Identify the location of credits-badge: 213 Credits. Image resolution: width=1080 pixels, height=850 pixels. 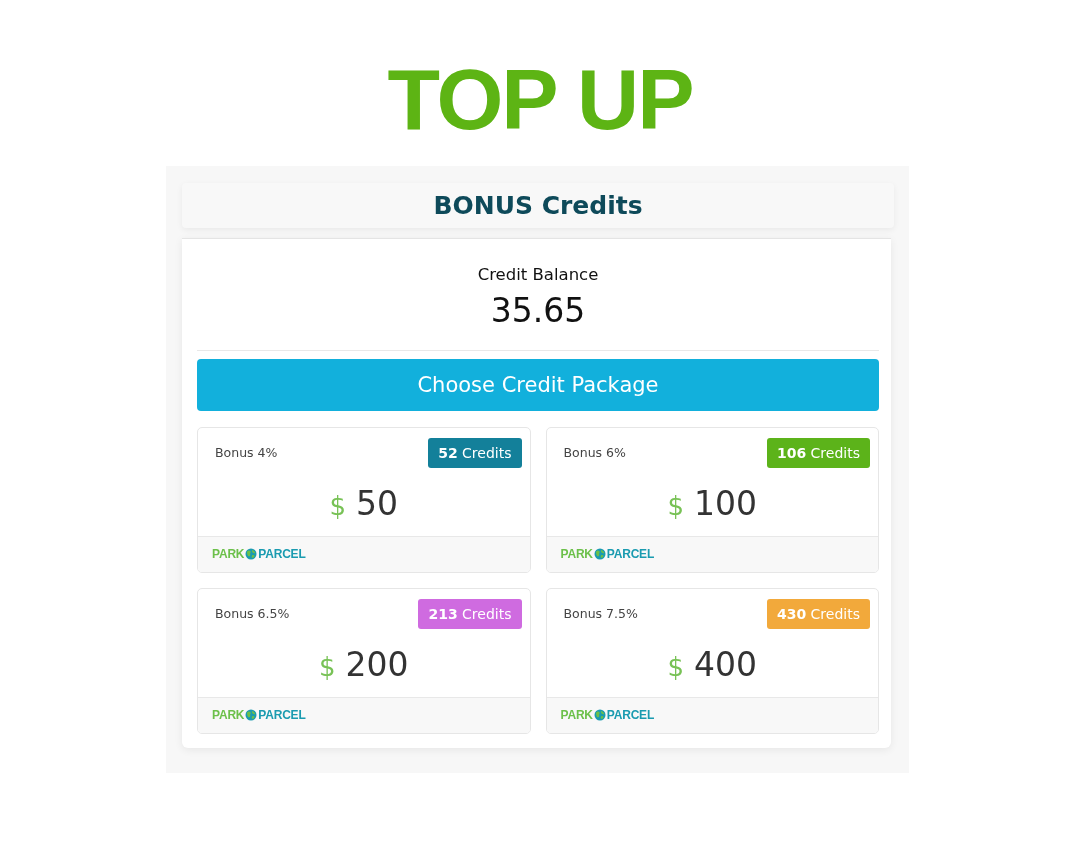
(470, 613).